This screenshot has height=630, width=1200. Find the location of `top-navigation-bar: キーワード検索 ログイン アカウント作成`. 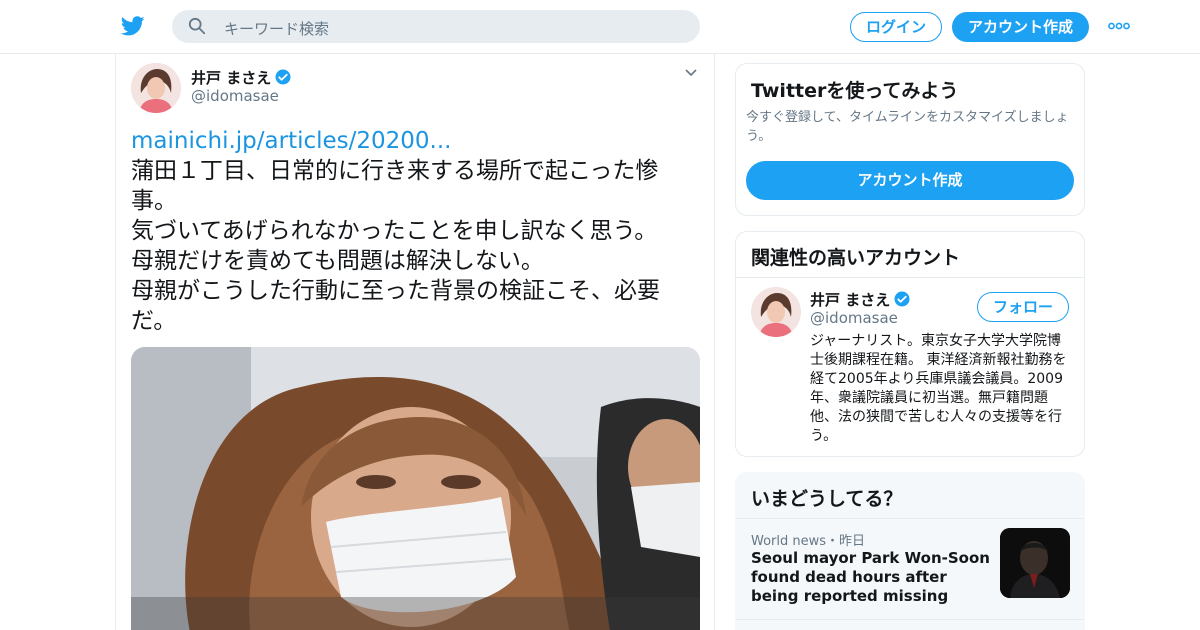

top-navigation-bar: キーワード検索 ログイン アカウント作成 is located at coordinates (600, 27).